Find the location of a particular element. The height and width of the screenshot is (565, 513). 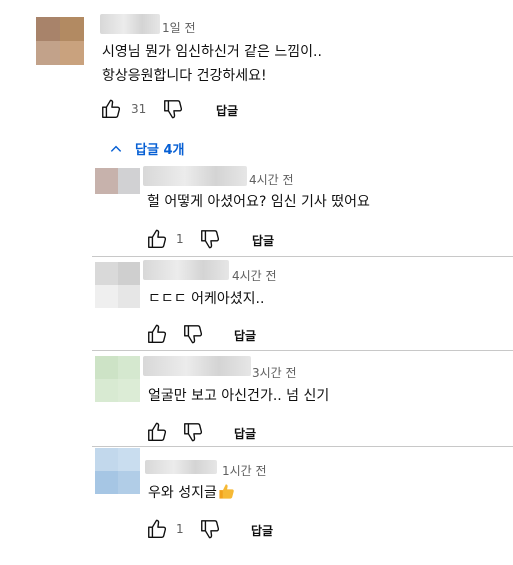

comment-time: 1일 전 is located at coordinates (179, 27).